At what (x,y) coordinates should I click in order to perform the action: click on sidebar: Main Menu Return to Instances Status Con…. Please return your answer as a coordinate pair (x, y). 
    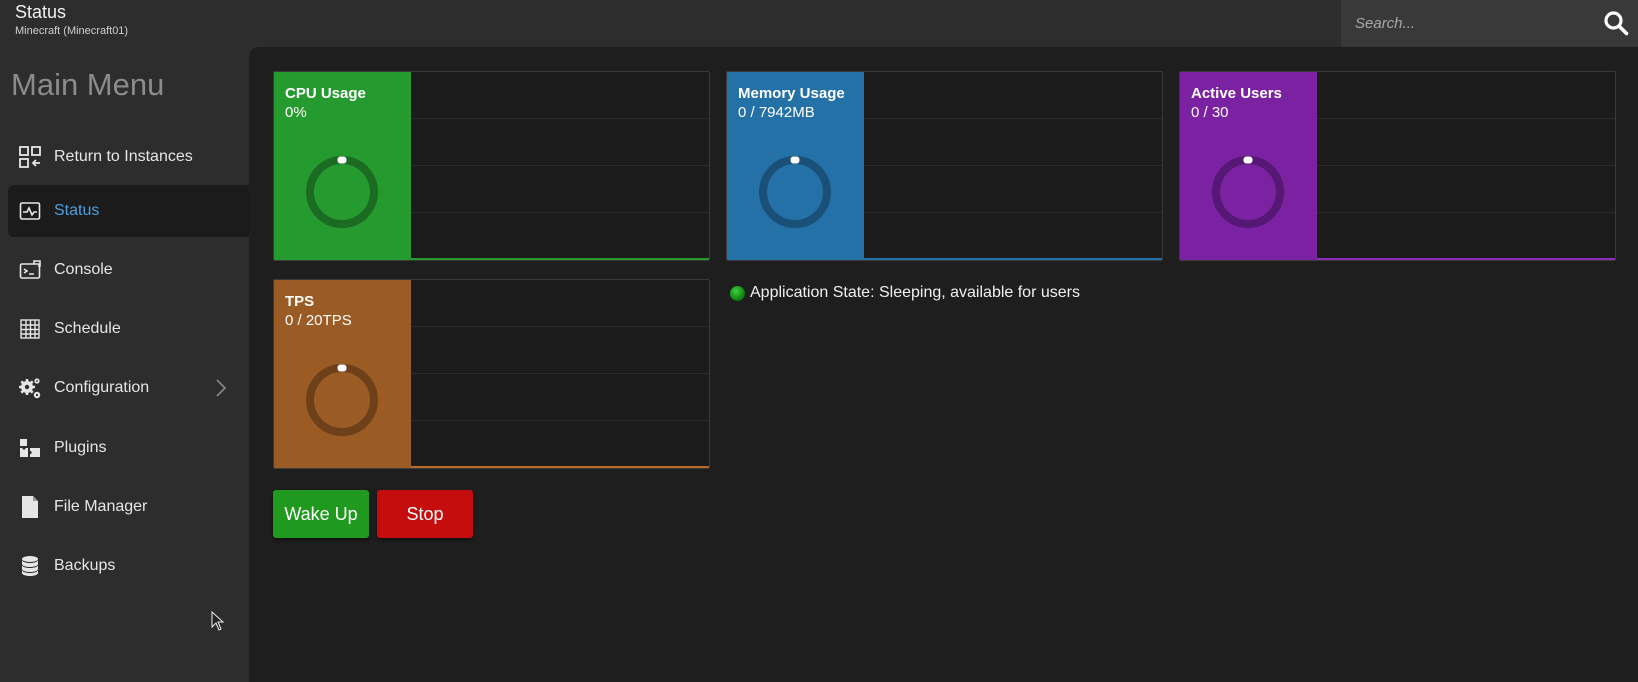
    Looking at the image, I should click on (124, 364).